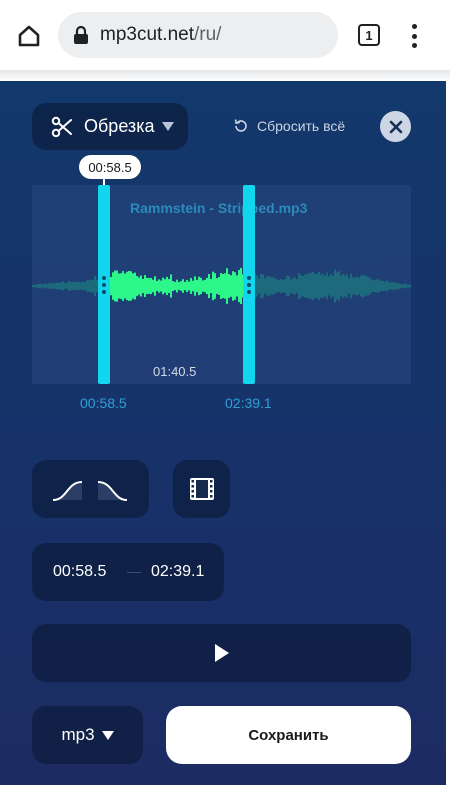 The image size is (450, 785). I want to click on format-dropdown: mp3, so click(87, 735).